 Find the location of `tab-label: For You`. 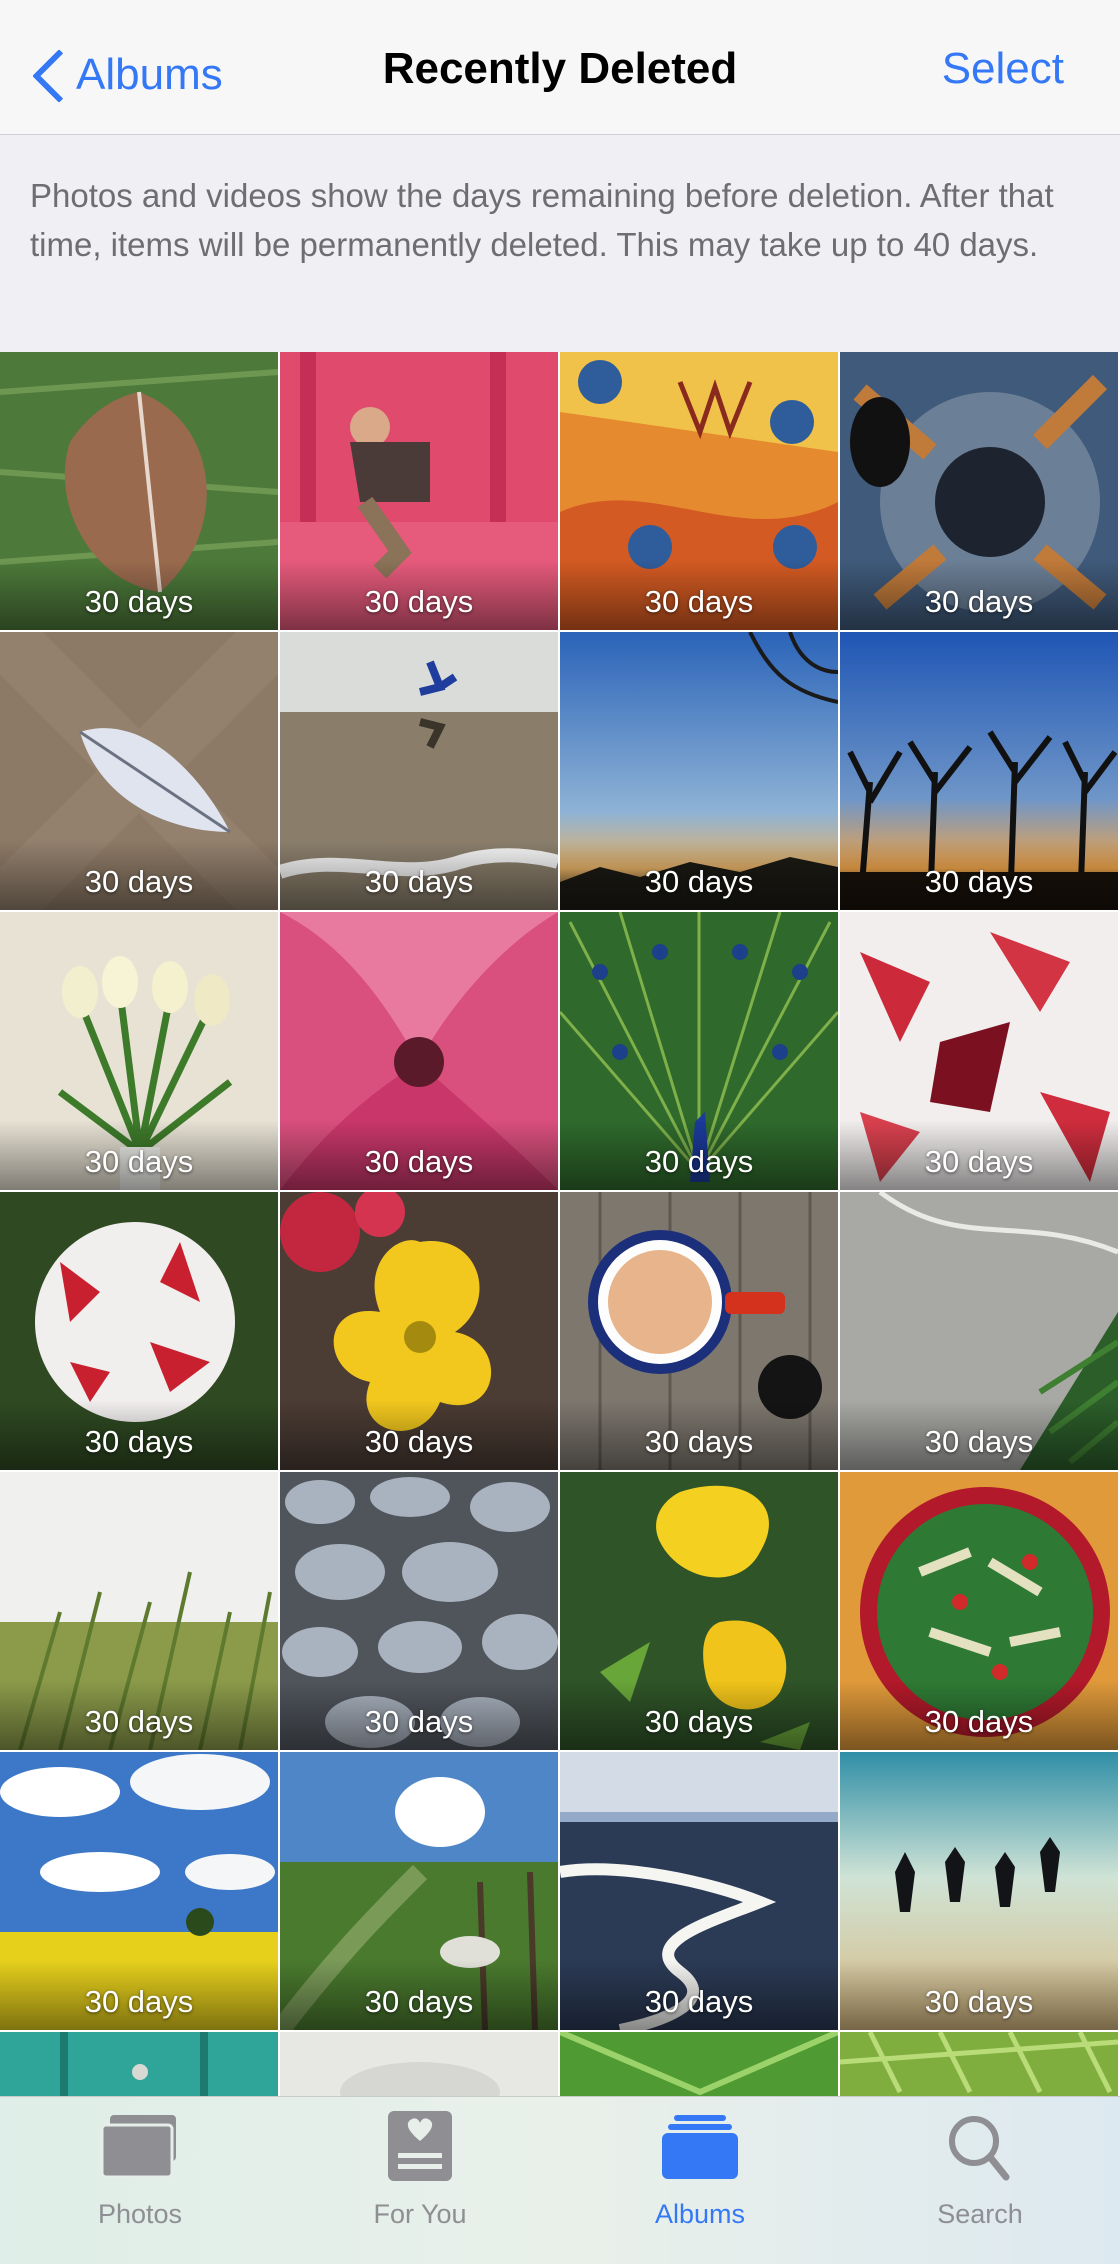

tab-label: For You is located at coordinates (420, 2214).